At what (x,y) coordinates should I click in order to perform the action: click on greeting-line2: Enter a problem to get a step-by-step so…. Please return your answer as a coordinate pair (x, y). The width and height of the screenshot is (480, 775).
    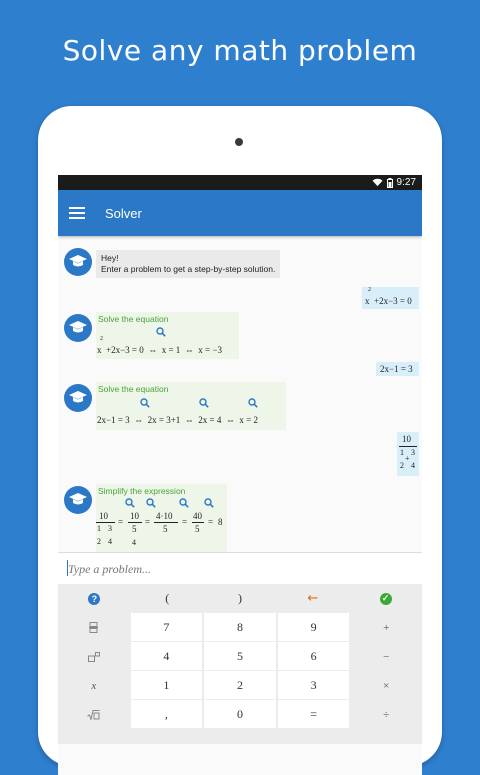
    Looking at the image, I should click on (188, 269).